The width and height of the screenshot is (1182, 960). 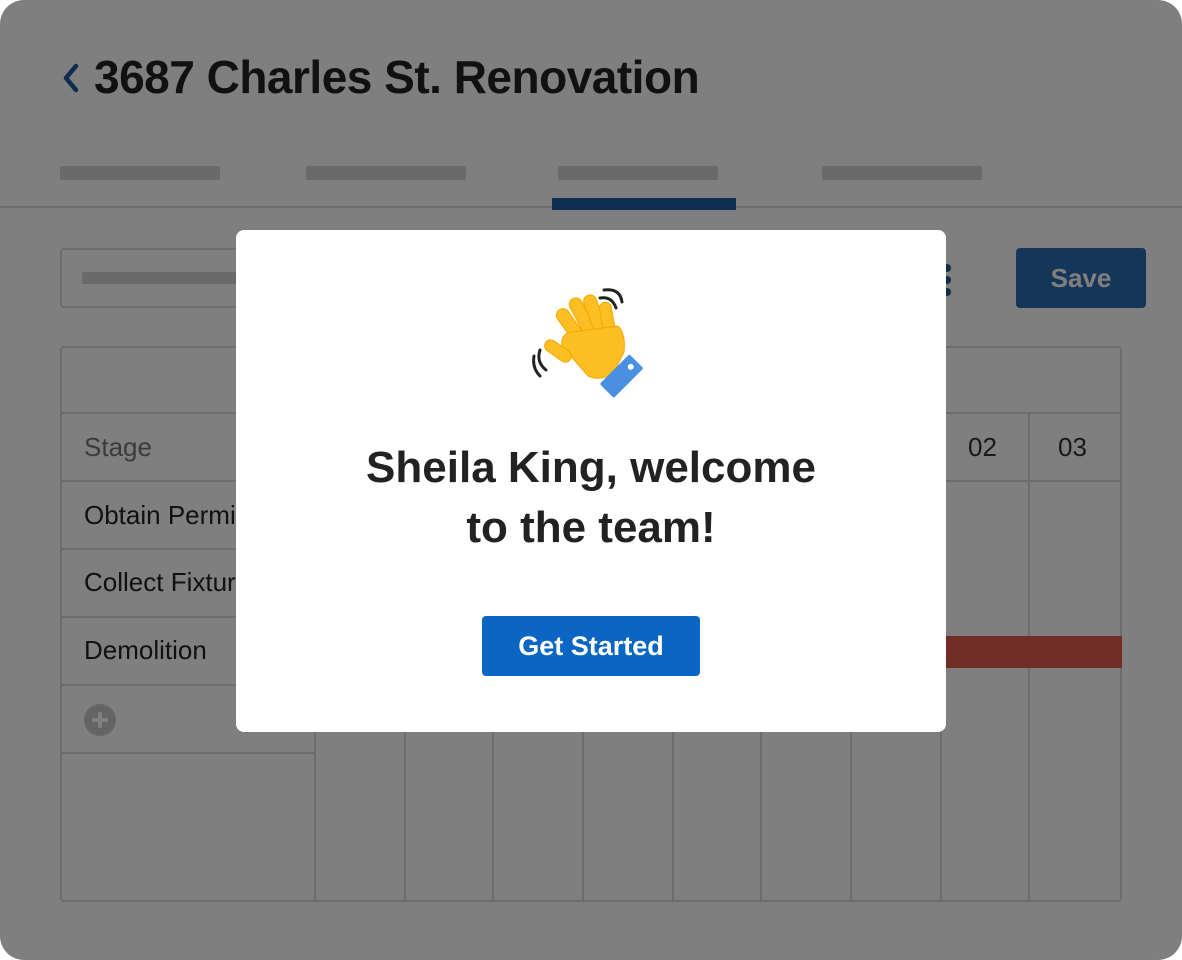 What do you see at coordinates (591, 527) in the screenshot?
I see `welcome-line-2: to the team!` at bounding box center [591, 527].